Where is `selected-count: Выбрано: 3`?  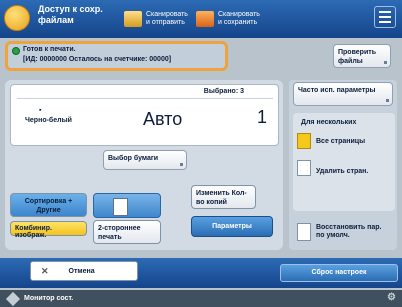 selected-count: Выбрано: 3 is located at coordinates (223, 91).